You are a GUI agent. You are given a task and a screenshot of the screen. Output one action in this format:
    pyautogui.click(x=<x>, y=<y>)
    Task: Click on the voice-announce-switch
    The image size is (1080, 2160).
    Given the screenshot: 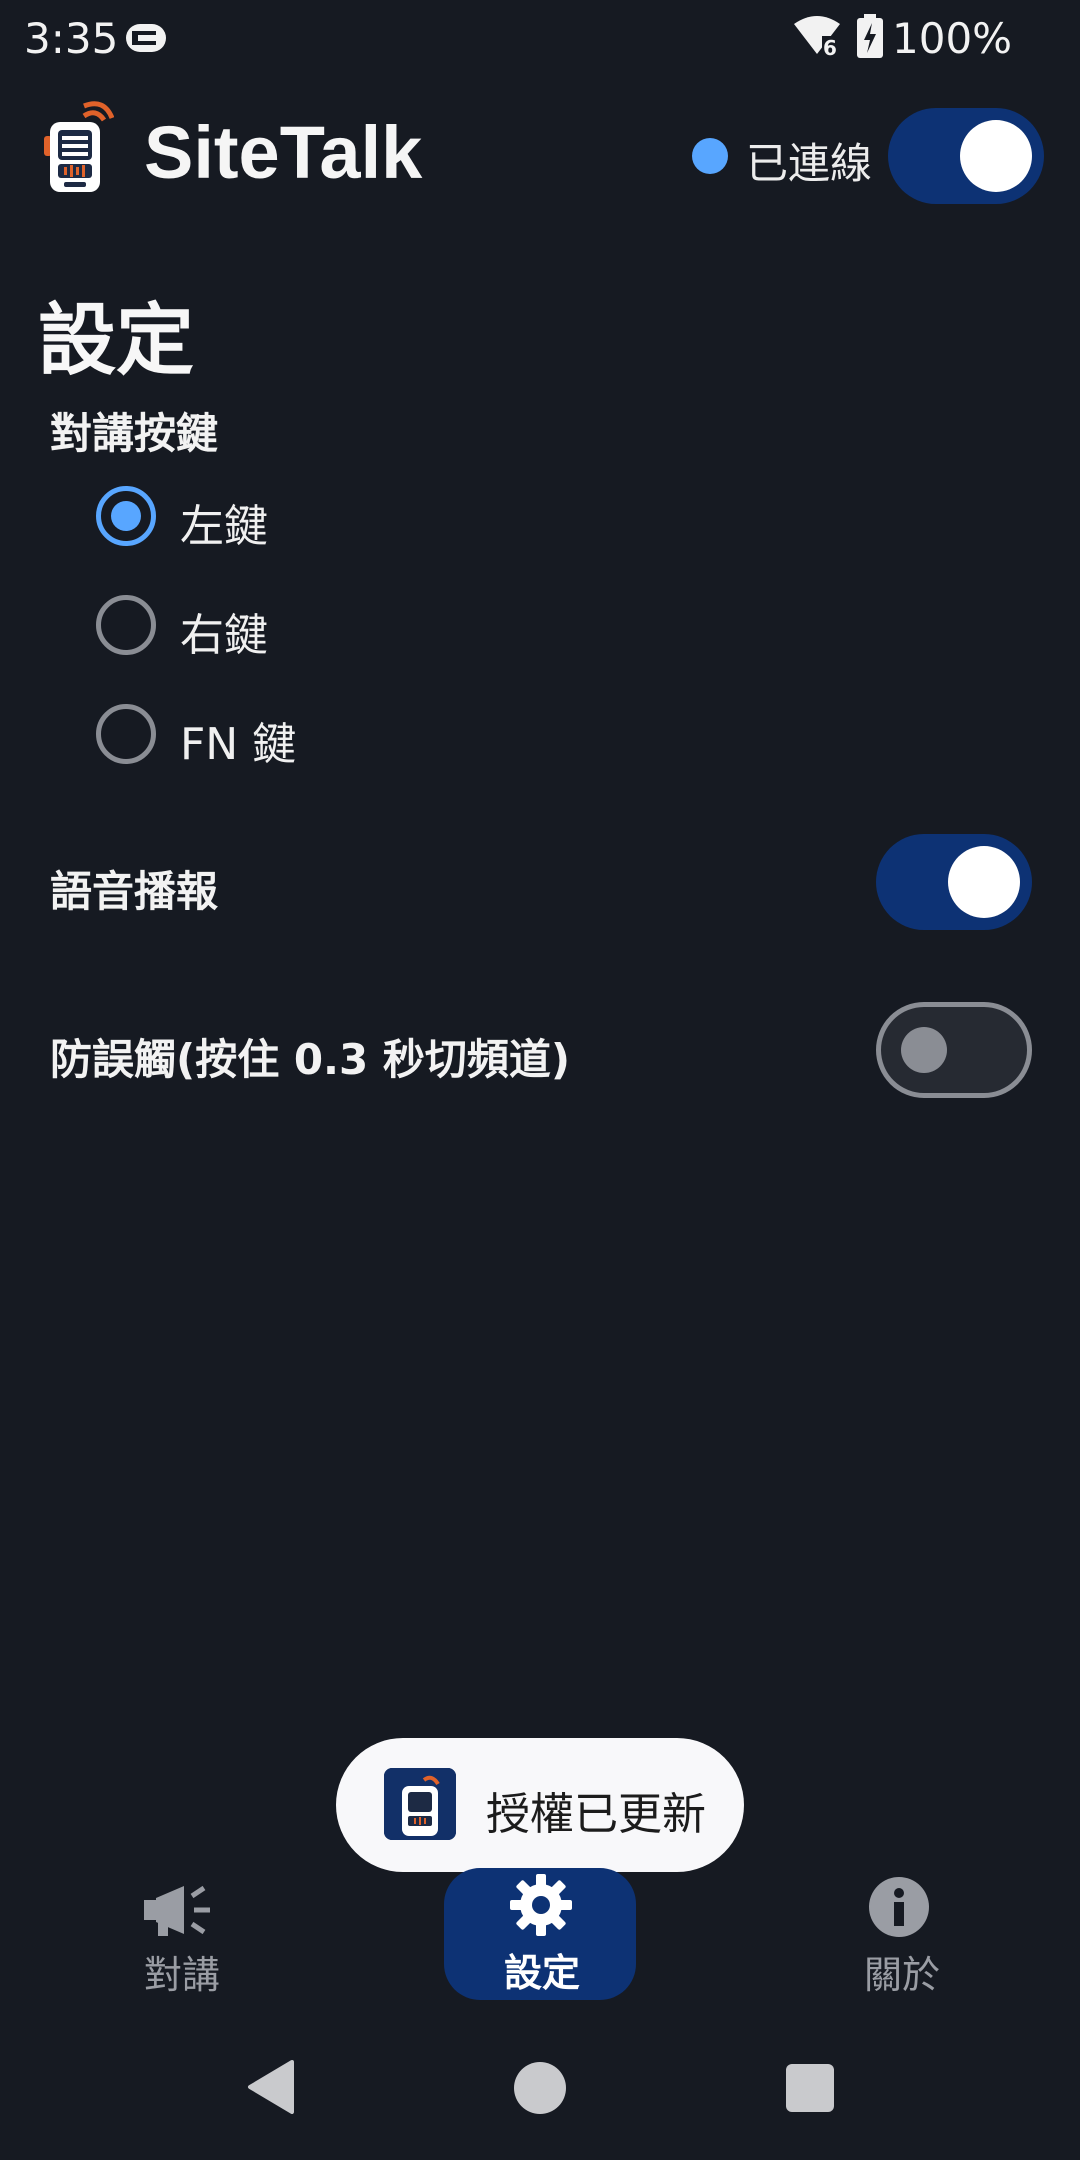 What is the action you would take?
    pyautogui.click(x=954, y=882)
    